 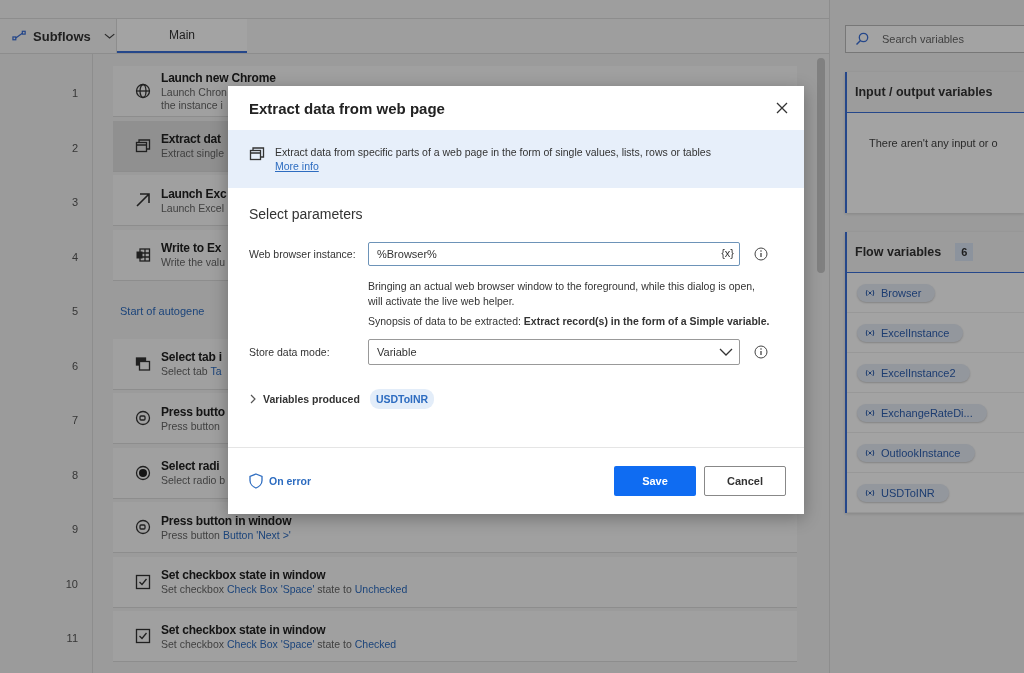 I want to click on step-description: Set checkbox Check Box 'Space' state to Unchecked, so click(x=284, y=589).